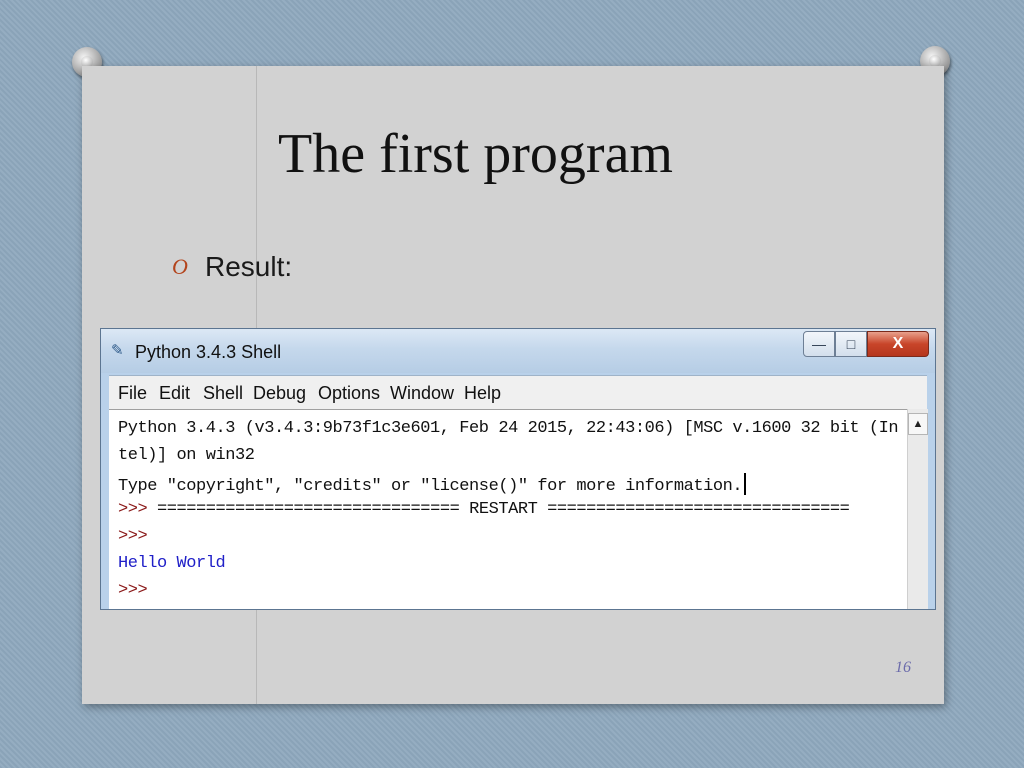 Image resolution: width=1024 pixels, height=768 pixels. I want to click on program-output: Hello World, so click(172, 563).